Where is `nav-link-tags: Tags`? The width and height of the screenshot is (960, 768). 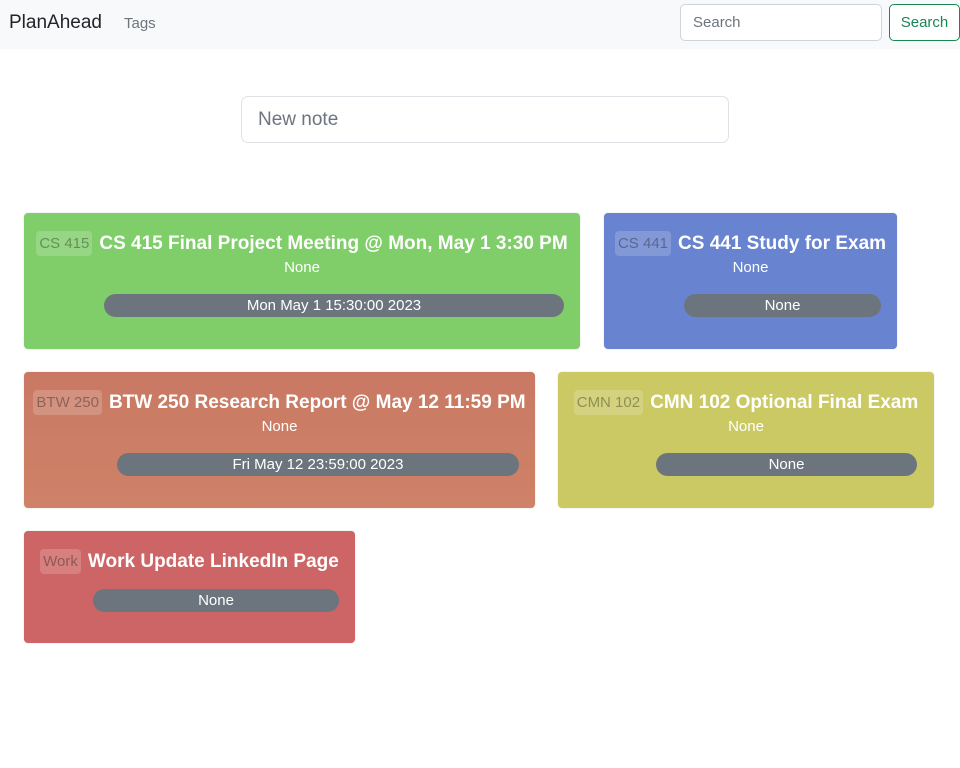
nav-link-tags: Tags is located at coordinates (140, 23).